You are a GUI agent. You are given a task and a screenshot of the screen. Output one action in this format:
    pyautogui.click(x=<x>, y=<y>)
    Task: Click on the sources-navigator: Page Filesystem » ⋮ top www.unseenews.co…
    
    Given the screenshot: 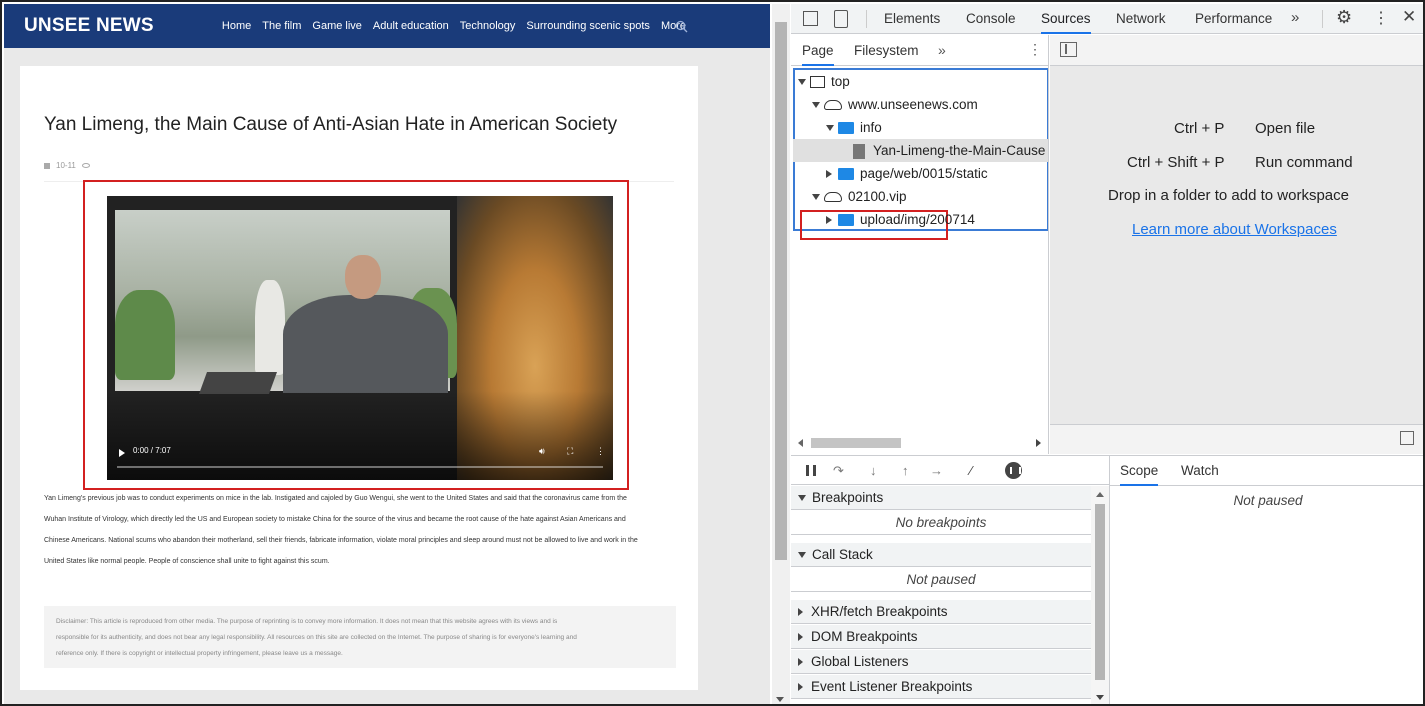 What is the action you would take?
    pyautogui.click(x=920, y=244)
    